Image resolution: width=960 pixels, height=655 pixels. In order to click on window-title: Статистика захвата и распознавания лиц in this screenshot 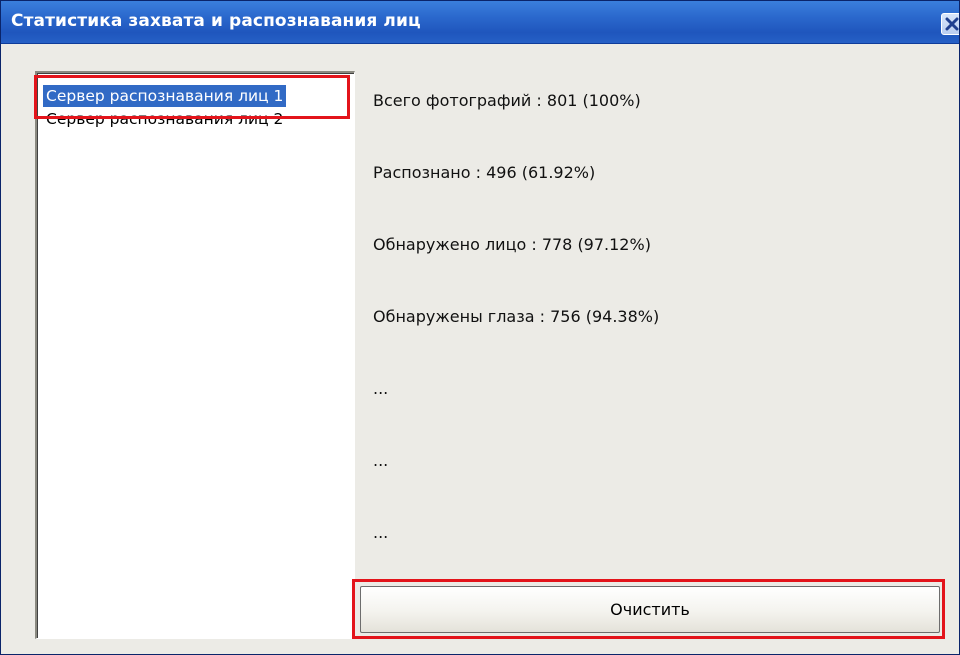, I will do `click(216, 21)`.